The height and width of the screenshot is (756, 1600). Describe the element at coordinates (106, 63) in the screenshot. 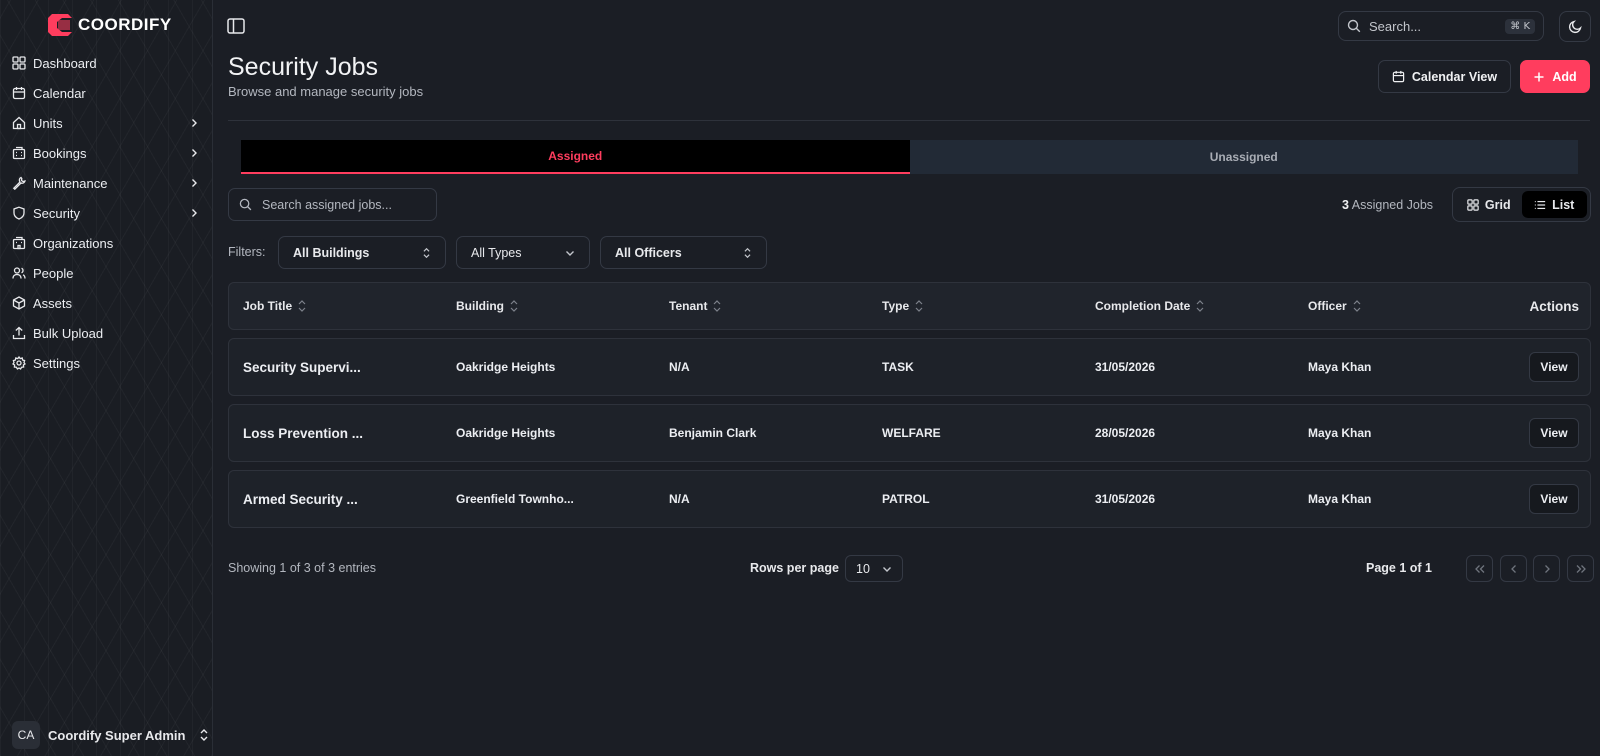

I see `sidebar-item-dashboard: Dashboard` at that location.